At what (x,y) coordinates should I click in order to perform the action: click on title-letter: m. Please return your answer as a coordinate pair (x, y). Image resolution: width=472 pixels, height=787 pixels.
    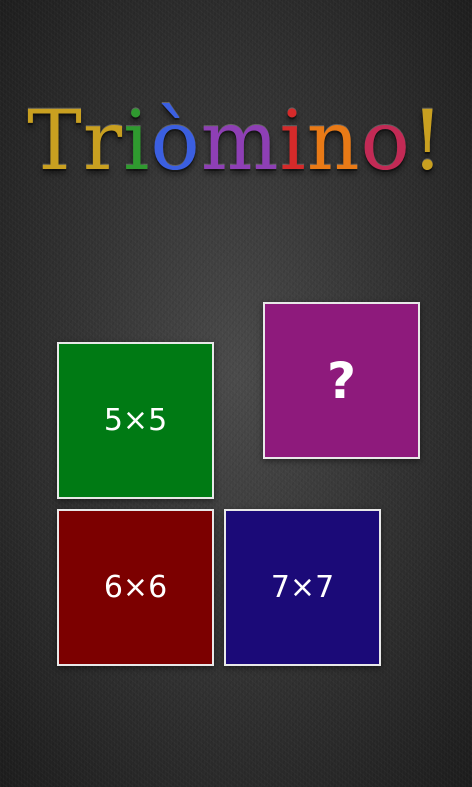
    Looking at the image, I should click on (240, 141).